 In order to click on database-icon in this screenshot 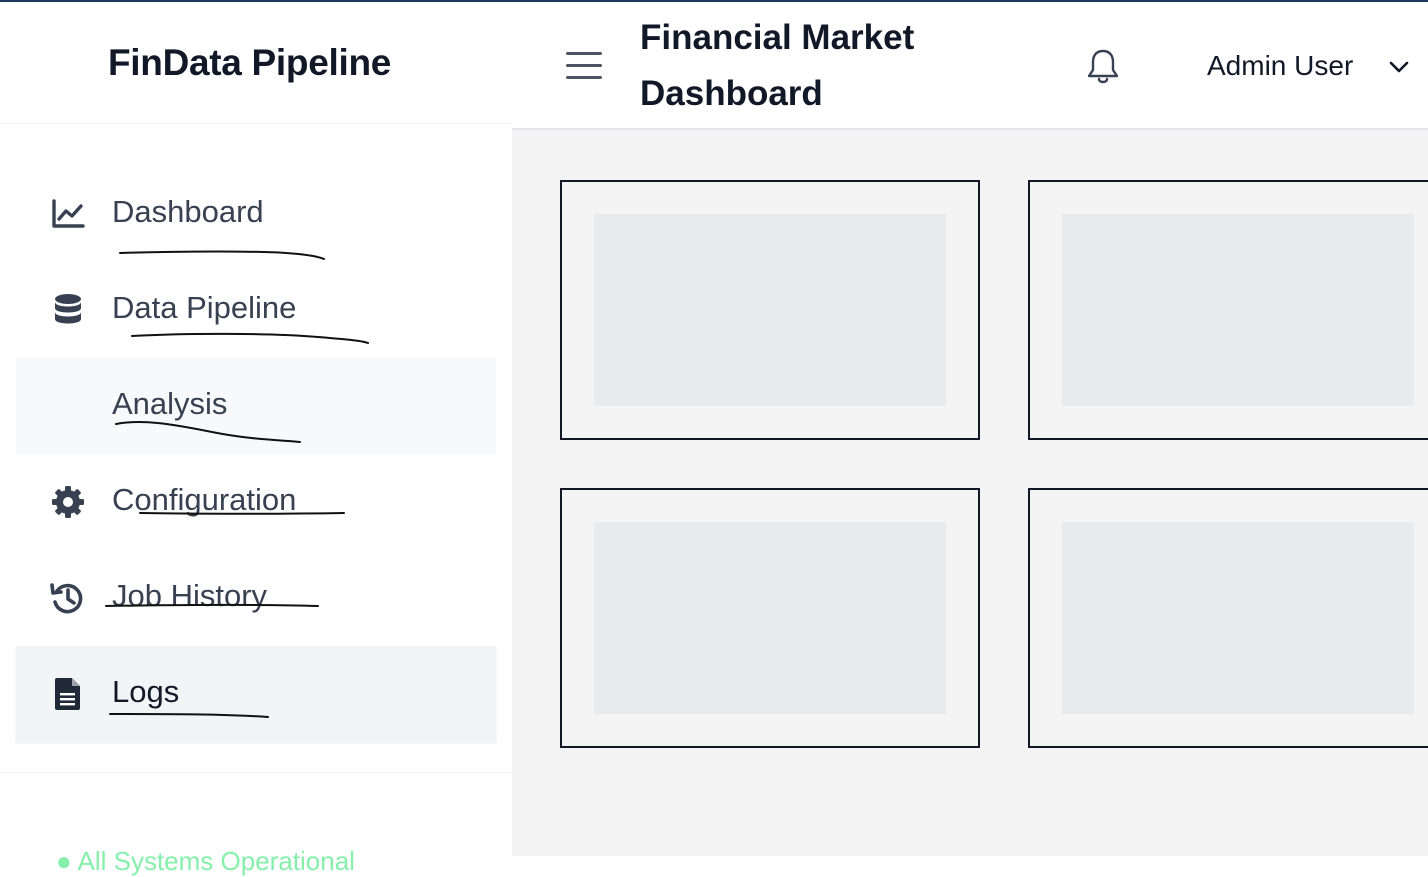, I will do `click(68, 310)`.